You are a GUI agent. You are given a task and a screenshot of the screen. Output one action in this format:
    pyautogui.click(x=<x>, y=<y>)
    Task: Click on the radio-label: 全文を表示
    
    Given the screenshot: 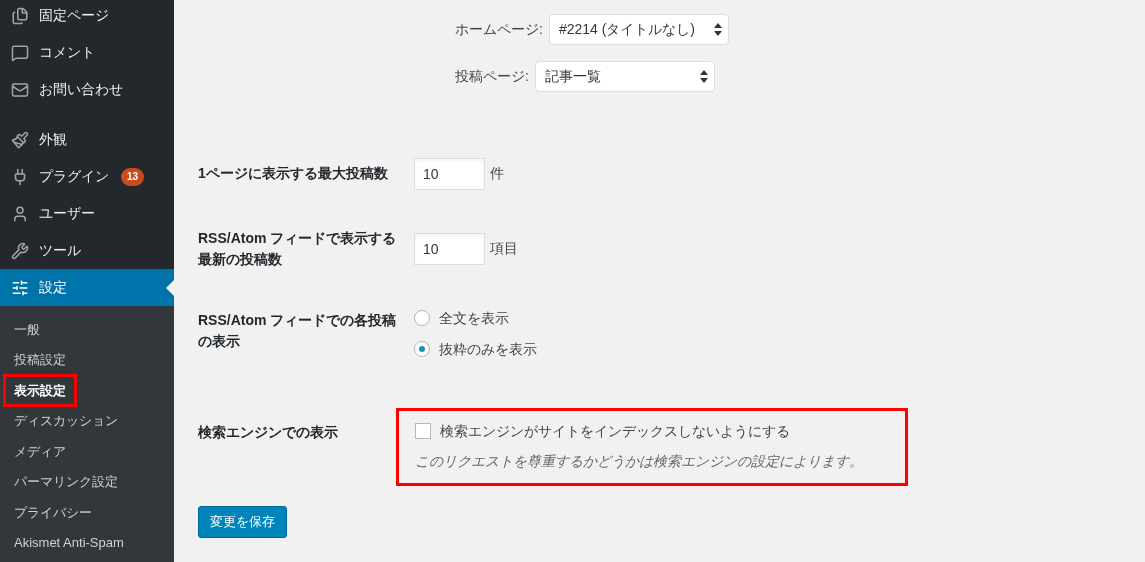 What is the action you would take?
    pyautogui.click(x=474, y=318)
    